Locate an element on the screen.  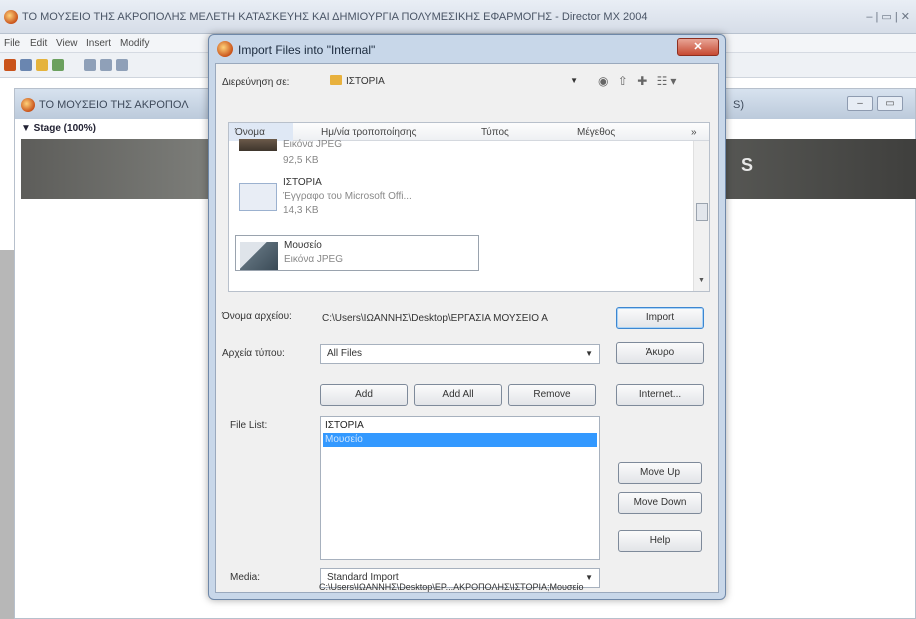
file-size: 92,5 KB is located at coordinates (301, 160).